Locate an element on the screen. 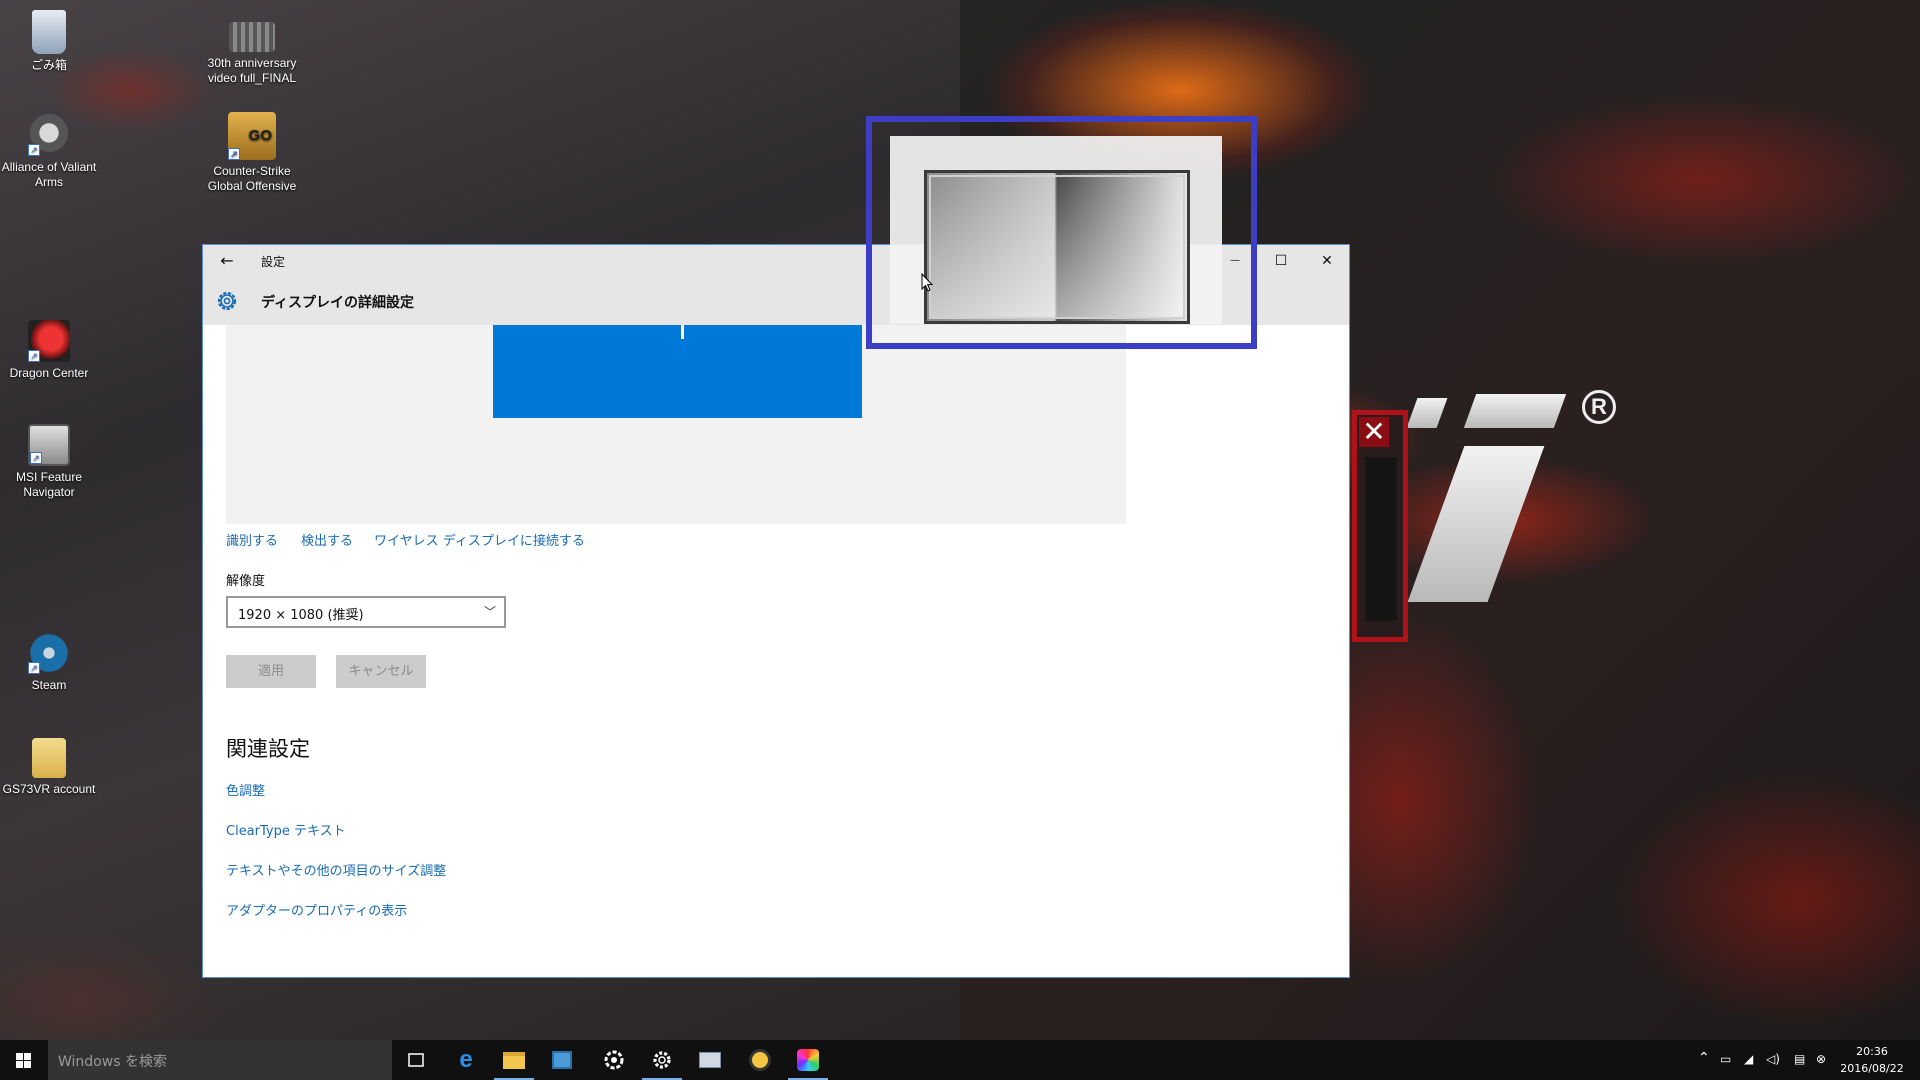 The height and width of the screenshot is (1080, 1920). mail-icon is located at coordinates (710, 1060).